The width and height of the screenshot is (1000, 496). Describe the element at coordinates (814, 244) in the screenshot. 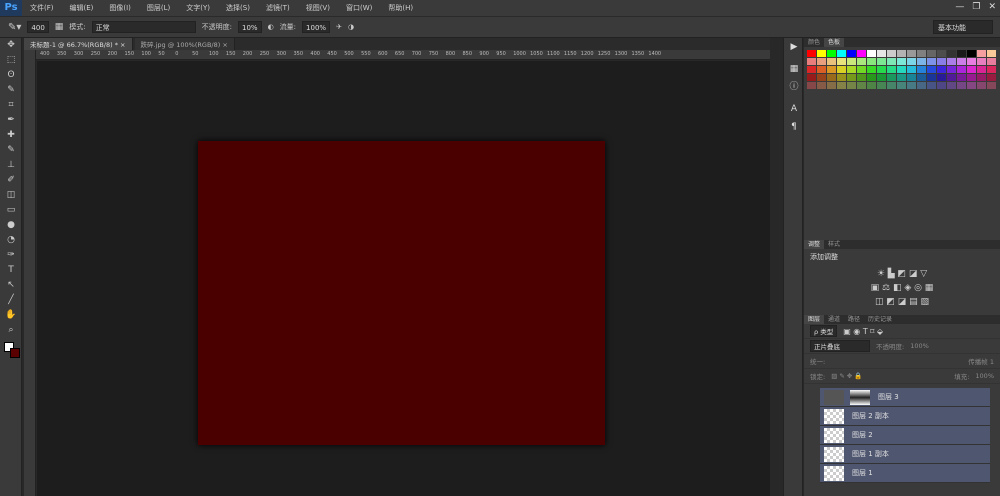

I see `tab-adjustments: 调整` at that location.